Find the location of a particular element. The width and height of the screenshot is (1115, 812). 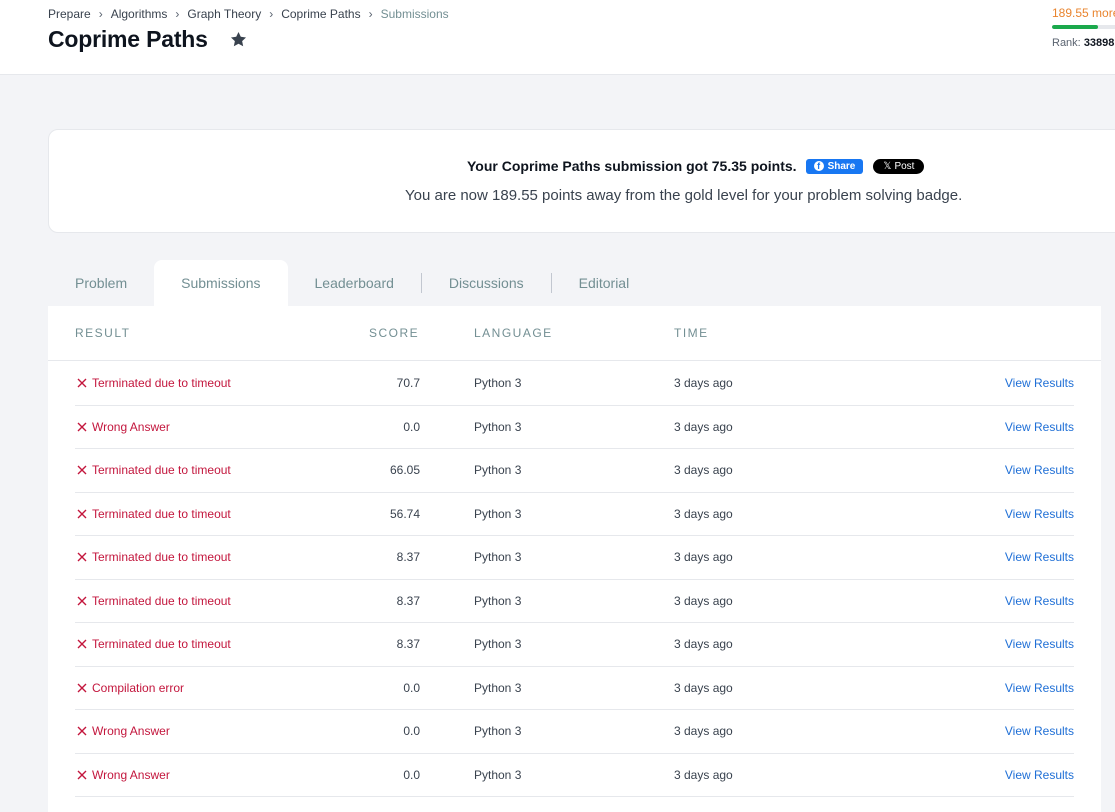

breadcrumb-algorithms: Algorithms is located at coordinates (139, 14).